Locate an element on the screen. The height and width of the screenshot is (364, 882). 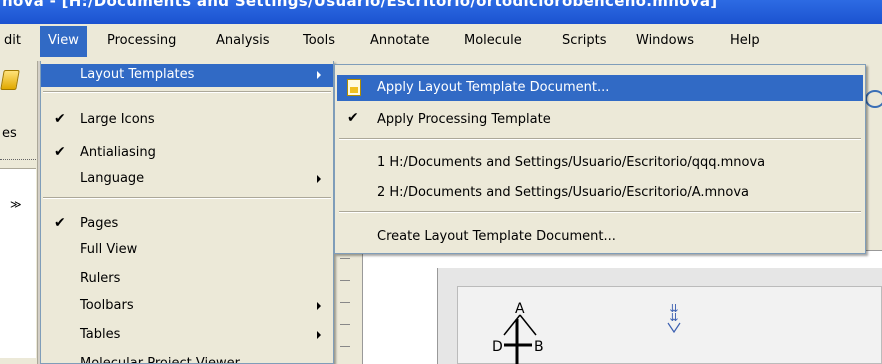
panel-tab-label: es is located at coordinates (9, 133).